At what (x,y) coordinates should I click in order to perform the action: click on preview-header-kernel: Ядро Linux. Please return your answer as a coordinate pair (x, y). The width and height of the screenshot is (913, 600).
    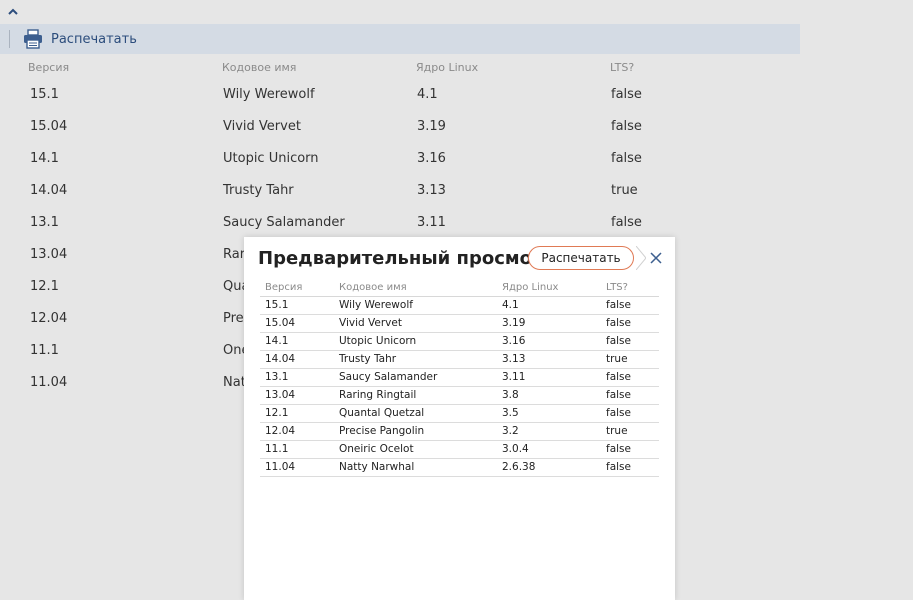
    Looking at the image, I should click on (549, 288).